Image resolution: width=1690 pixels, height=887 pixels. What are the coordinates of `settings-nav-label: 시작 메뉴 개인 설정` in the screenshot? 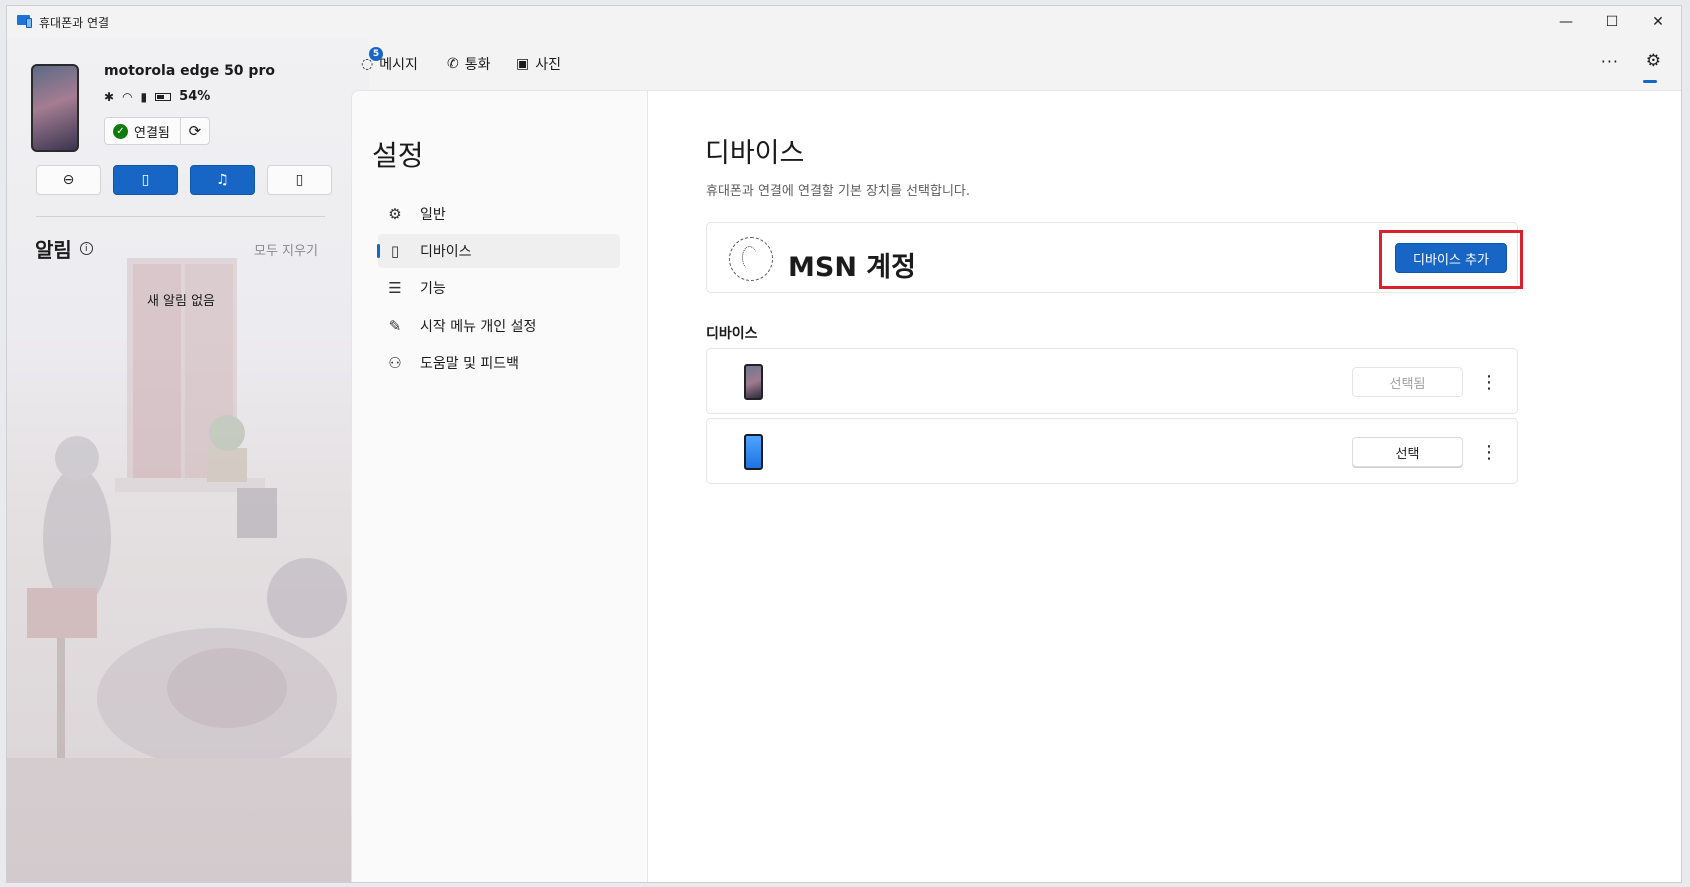 It's located at (478, 327).